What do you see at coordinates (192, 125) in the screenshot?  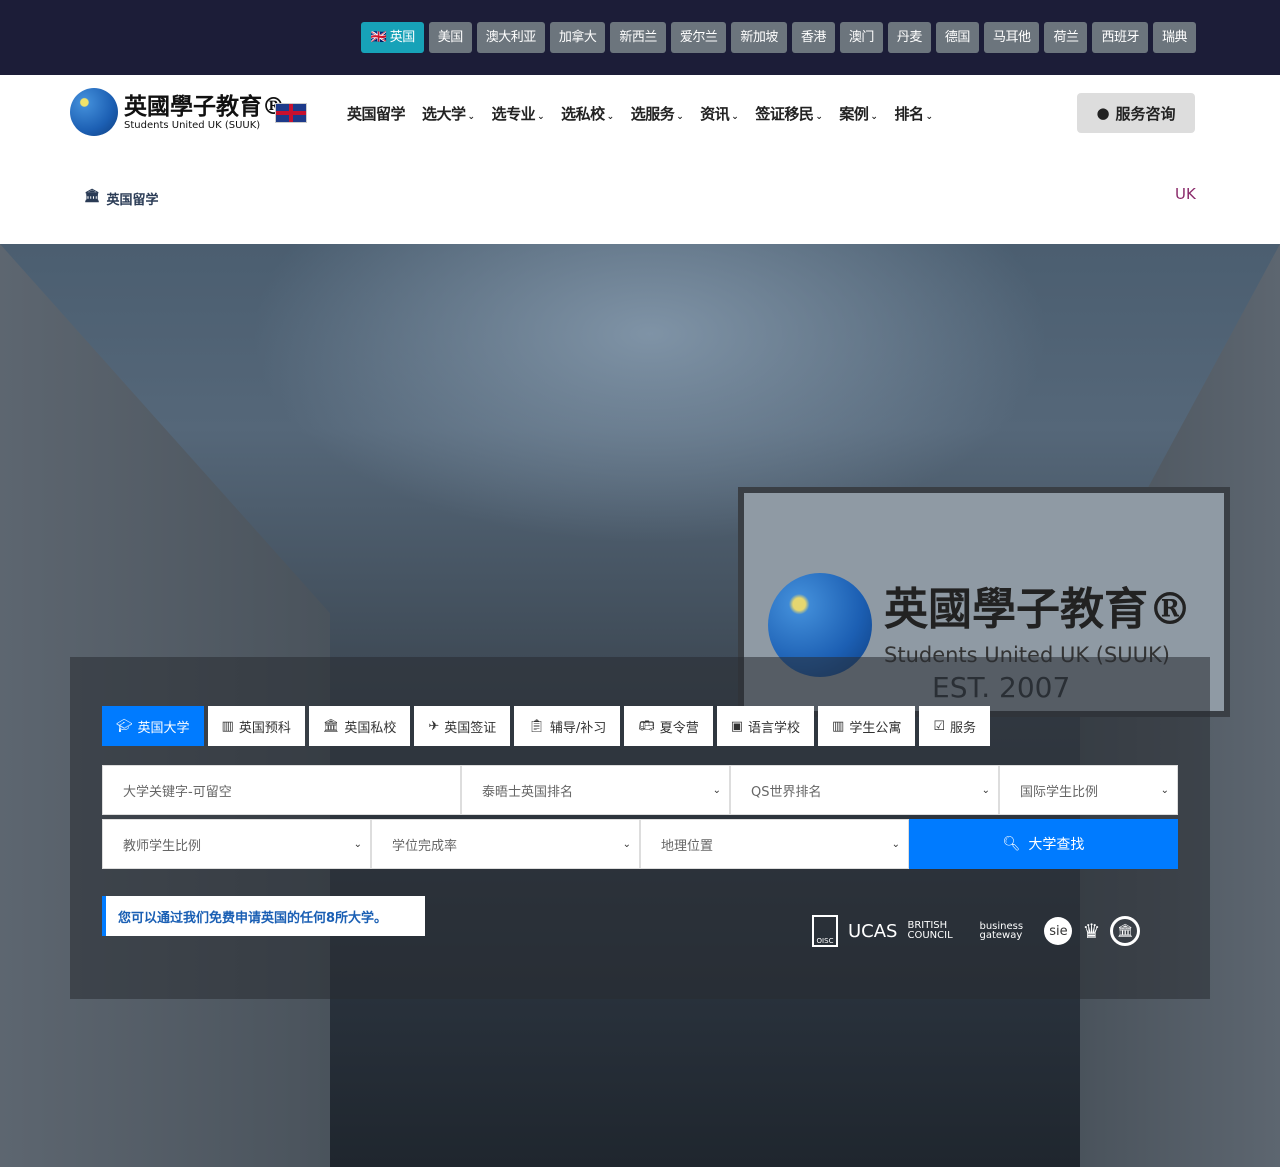 I see `logo-en: Students United UK (SUUK)` at bounding box center [192, 125].